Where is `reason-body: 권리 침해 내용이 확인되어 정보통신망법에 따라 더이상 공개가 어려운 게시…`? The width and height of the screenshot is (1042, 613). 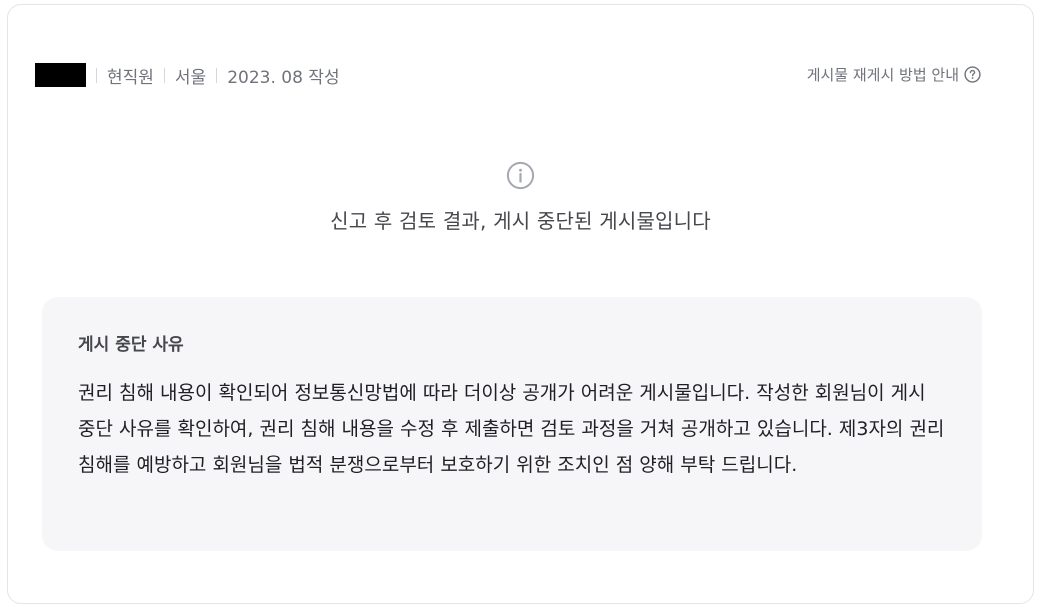 reason-body: 권리 침해 내용이 확인되어 정보통신망법에 따라 더이상 공개가 어려운 게시… is located at coordinates (511, 429).